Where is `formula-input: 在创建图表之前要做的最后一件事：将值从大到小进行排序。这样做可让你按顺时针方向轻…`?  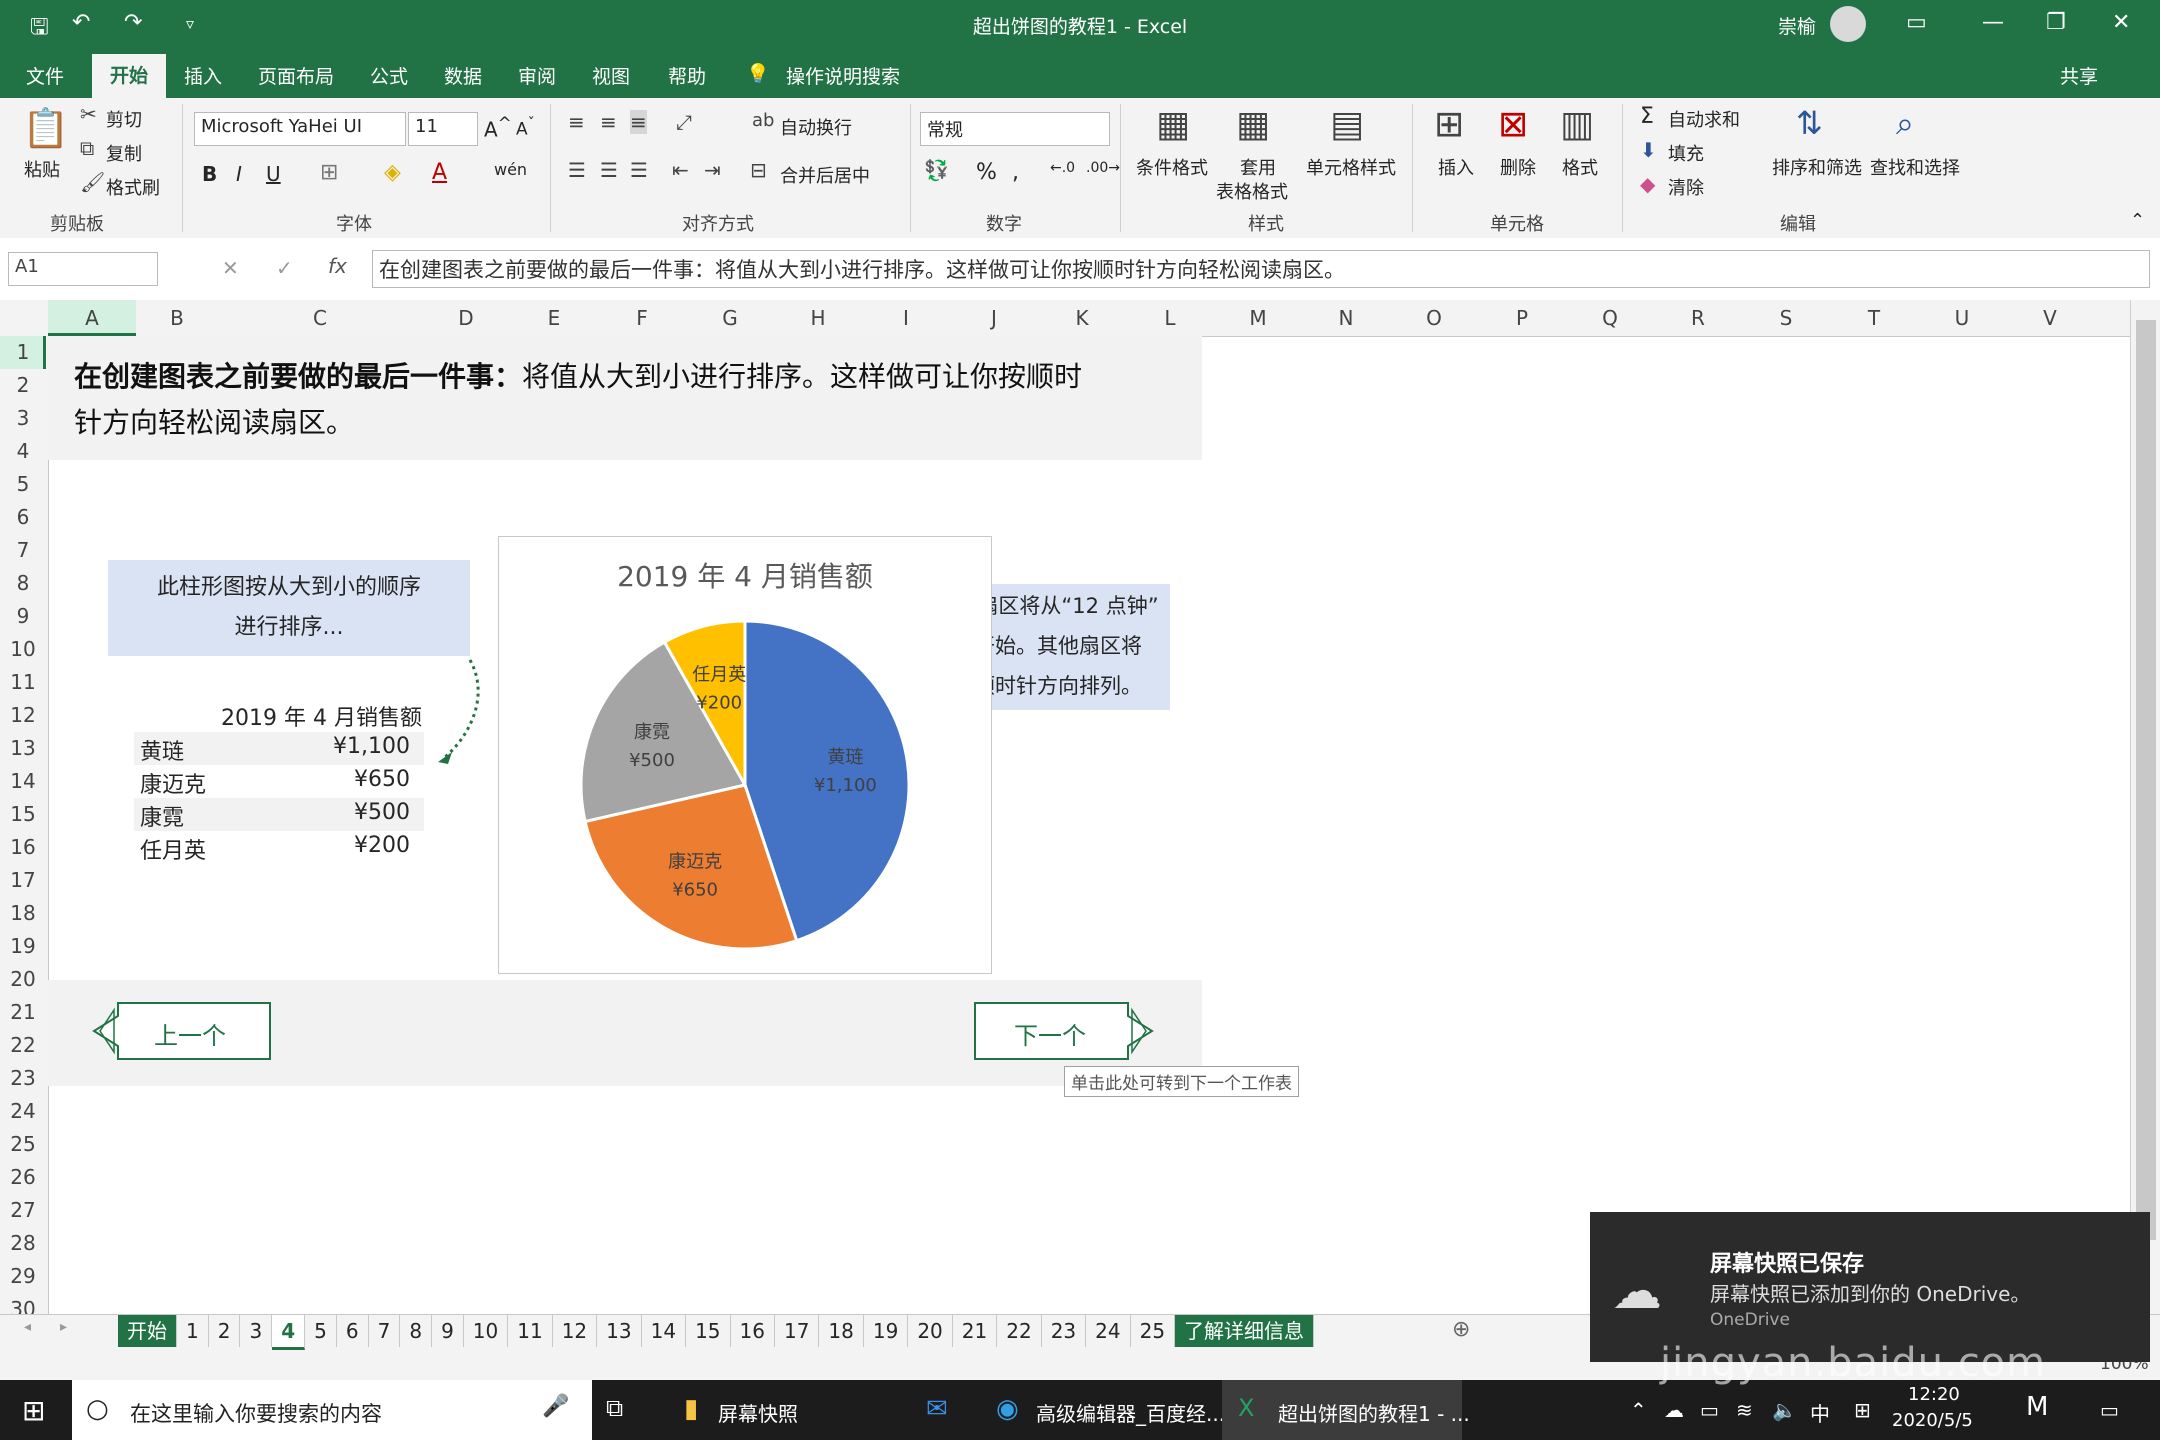 formula-input: 在创建图表之前要做的最后一件事：将值从大到小进行排序。这样做可让你按顺时针方向轻… is located at coordinates (1261, 269).